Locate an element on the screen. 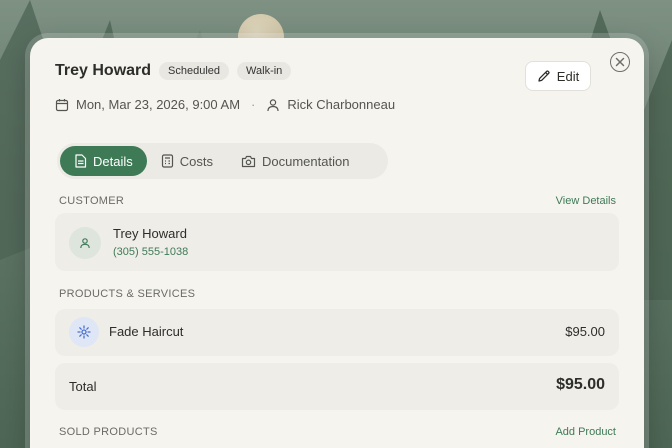  tab-documentation-label: Documentation is located at coordinates (305, 161).